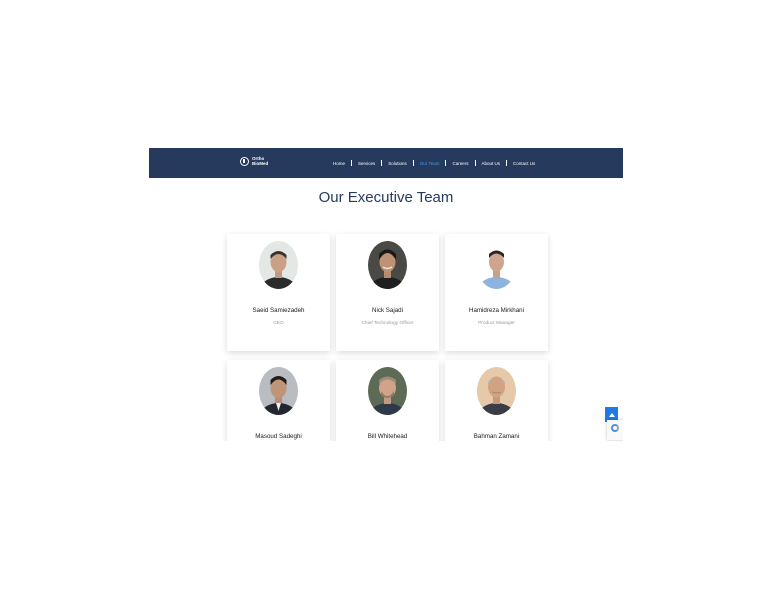  I want to click on member-name: Bill Whitehead, so click(387, 436).